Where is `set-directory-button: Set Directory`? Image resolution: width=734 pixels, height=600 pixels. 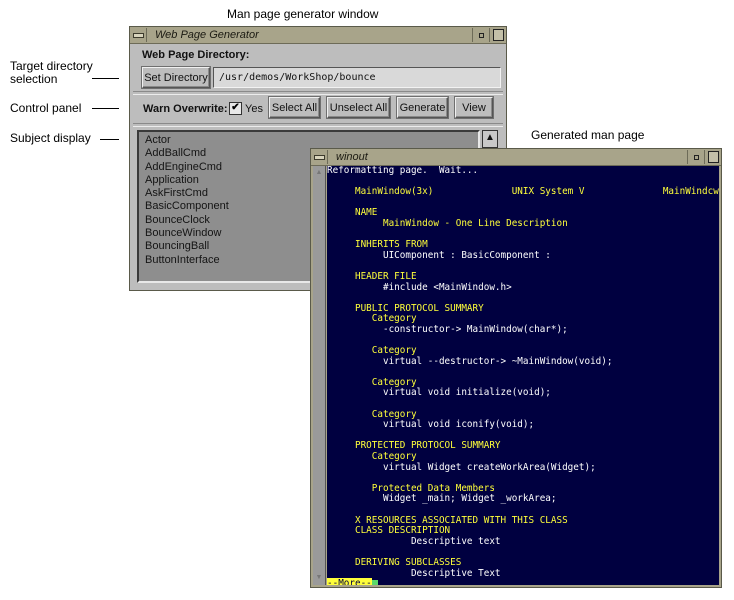
set-directory-button: Set Directory is located at coordinates (176, 77).